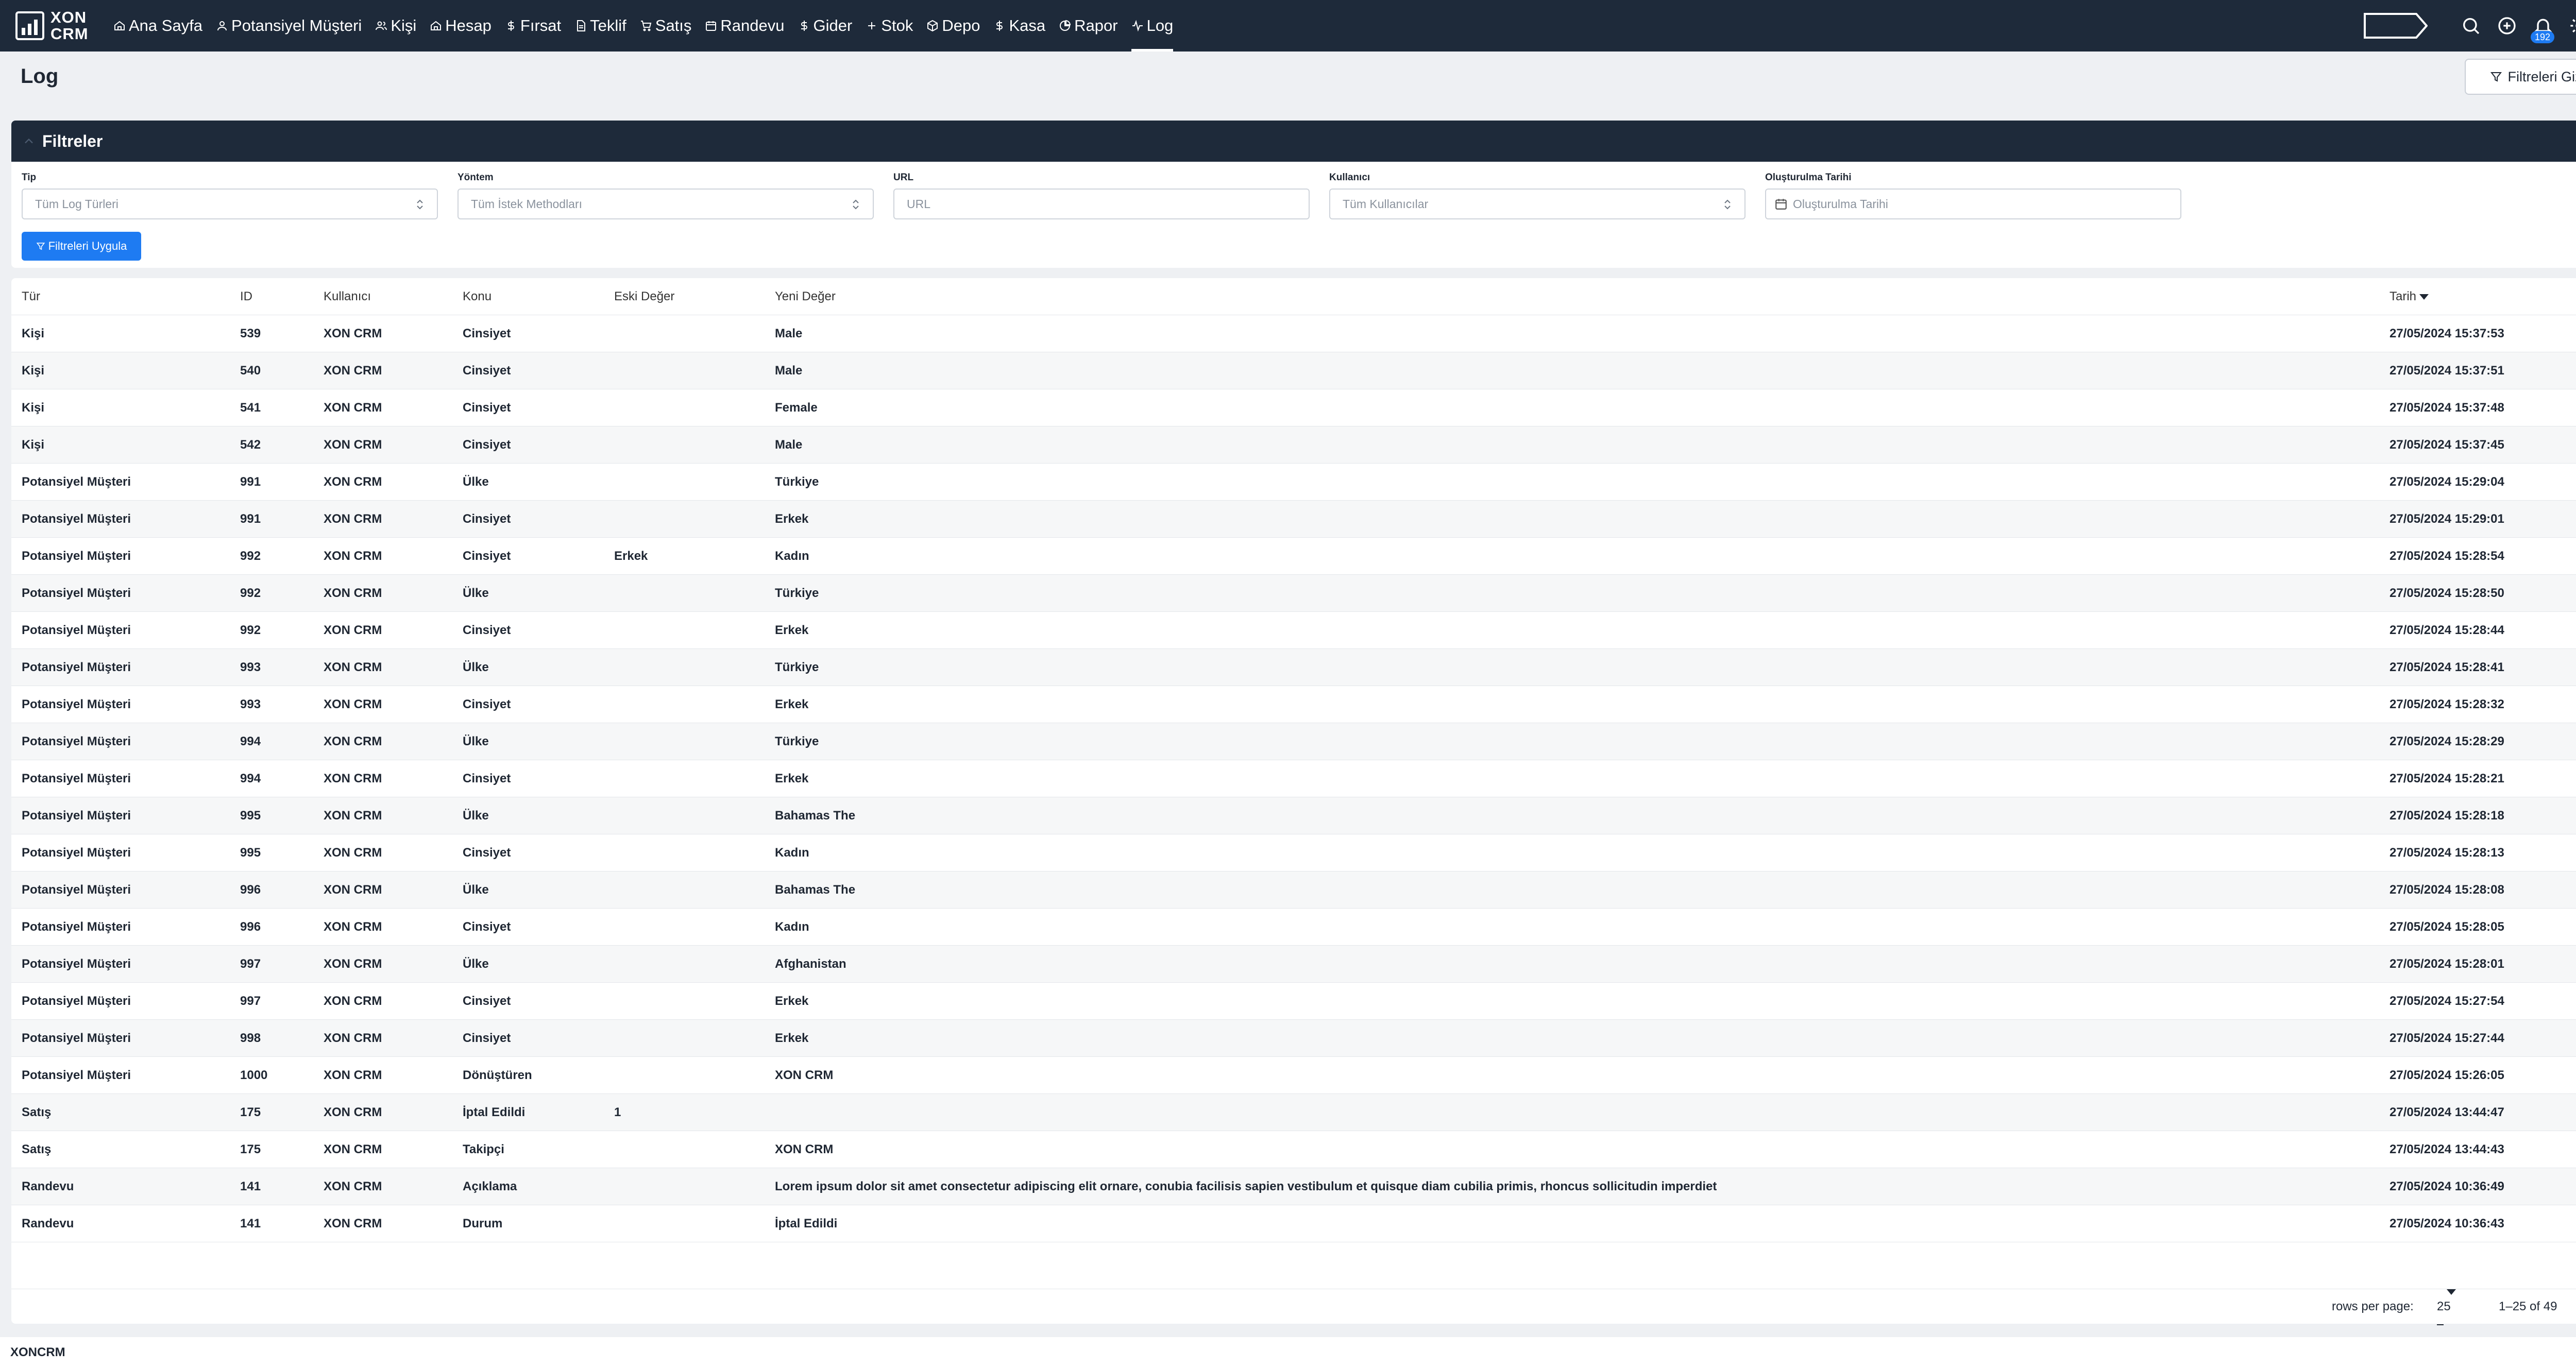 The height and width of the screenshot is (1368, 2576). I want to click on cell-id: 997, so click(250, 964).